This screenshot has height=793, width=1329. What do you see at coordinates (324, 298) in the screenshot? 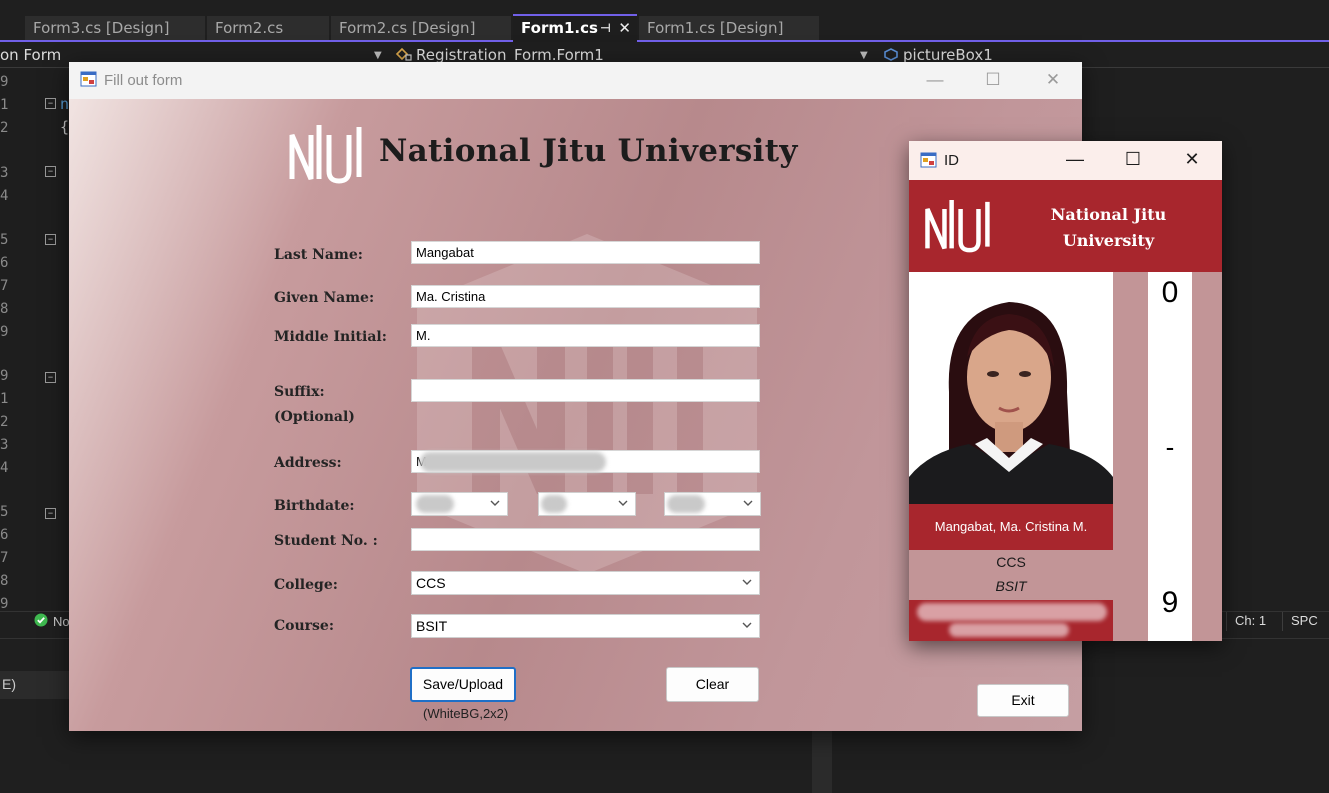
I see `given-name-label: Given Name:` at bounding box center [324, 298].